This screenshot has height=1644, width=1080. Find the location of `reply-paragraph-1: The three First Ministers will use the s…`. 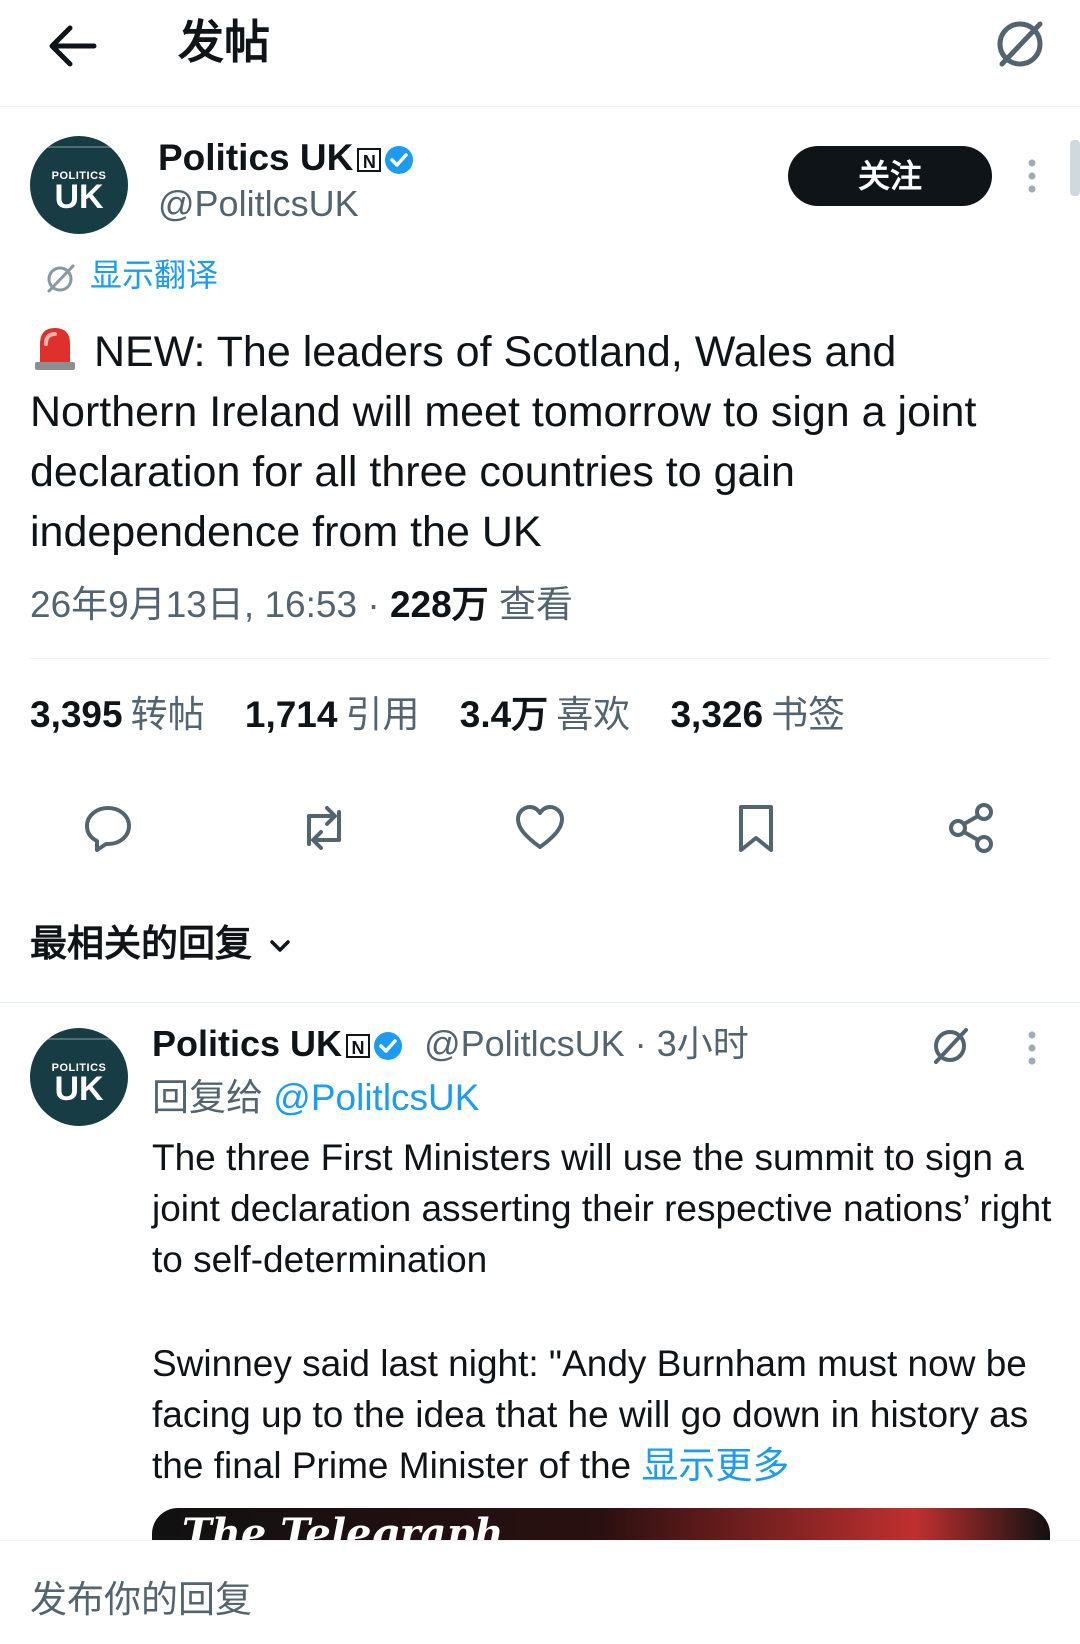

reply-paragraph-1: The three First Ministers will use the s… is located at coordinates (602, 1208).